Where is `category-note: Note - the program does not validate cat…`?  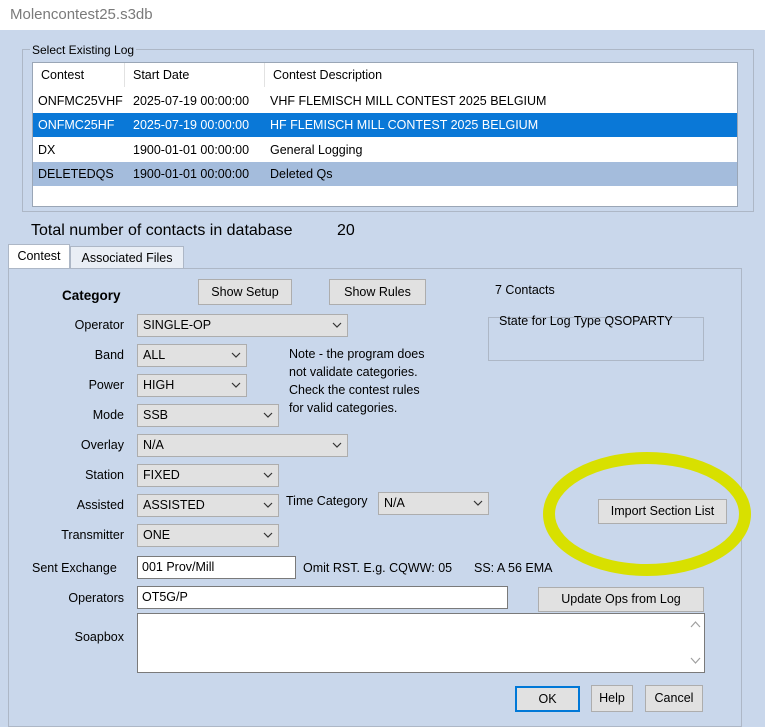
category-note: Note - the program does not validate cat… is located at coordinates (357, 381).